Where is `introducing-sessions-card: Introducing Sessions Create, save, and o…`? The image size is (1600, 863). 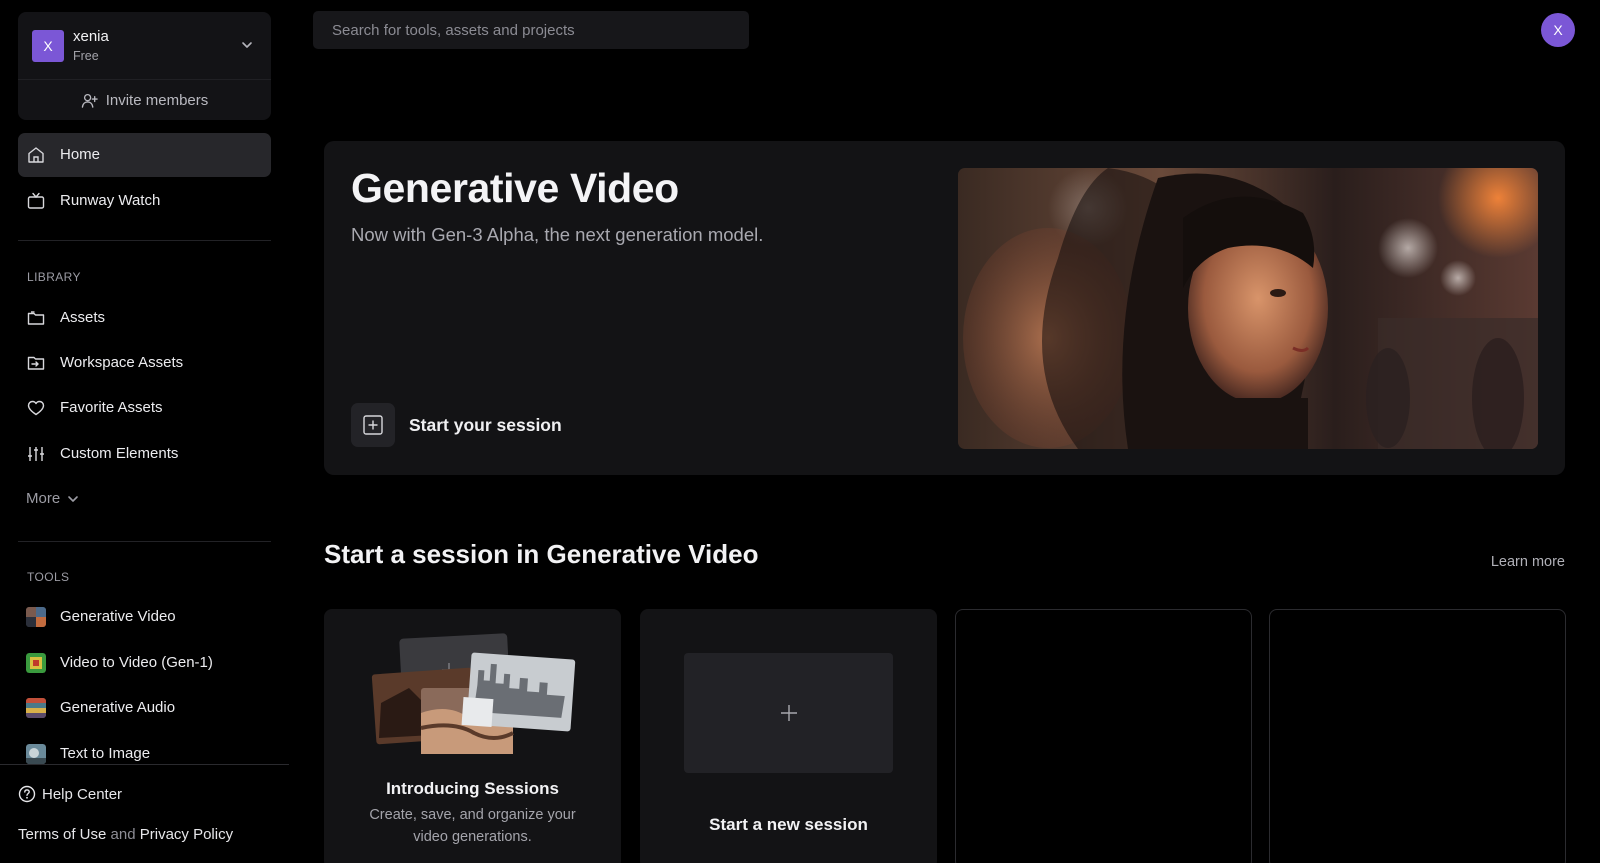 introducing-sessions-card: Introducing Sessions Create, save, and o… is located at coordinates (472, 736).